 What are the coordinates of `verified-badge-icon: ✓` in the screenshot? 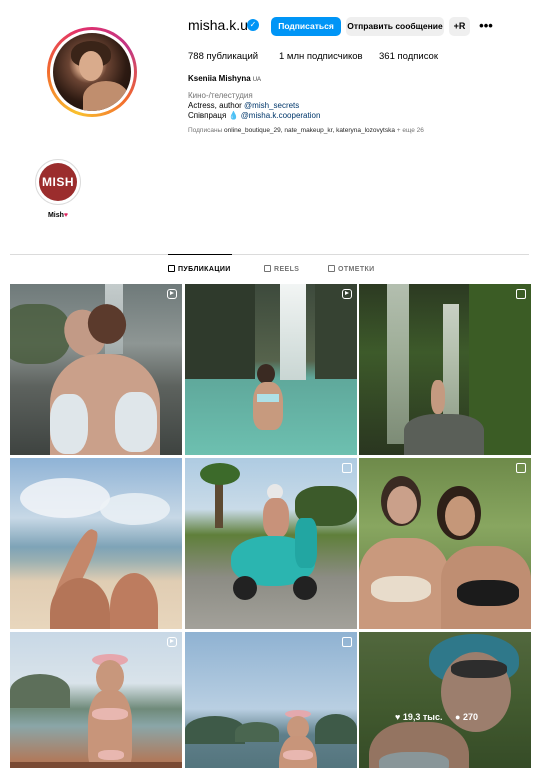 It's located at (253, 25).